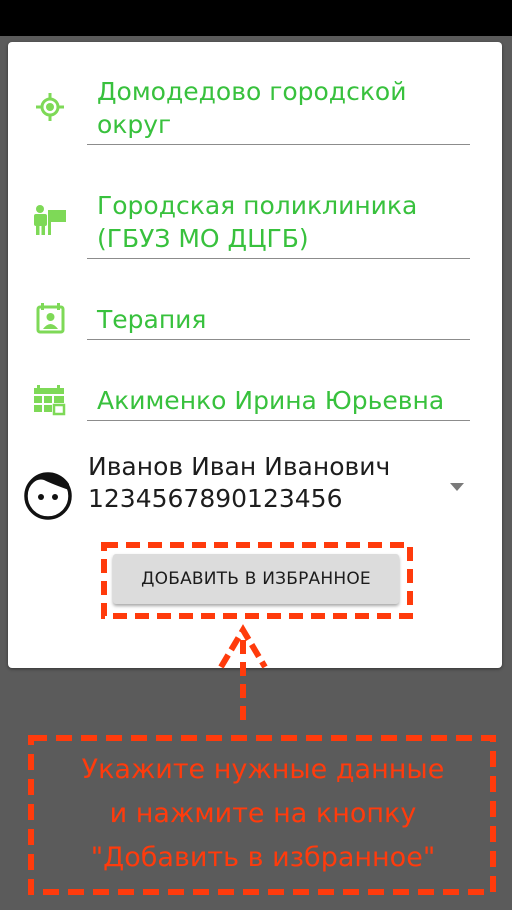 This screenshot has height=910, width=512. What do you see at coordinates (256, 18) in the screenshot?
I see `status-bar` at bounding box center [256, 18].